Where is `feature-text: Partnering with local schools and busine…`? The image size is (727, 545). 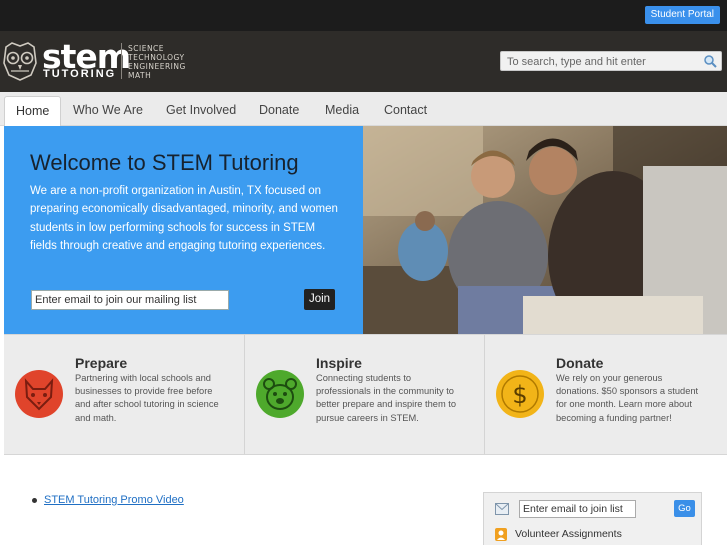 feature-text: Partnering with local schools and busine… is located at coordinates (147, 398).